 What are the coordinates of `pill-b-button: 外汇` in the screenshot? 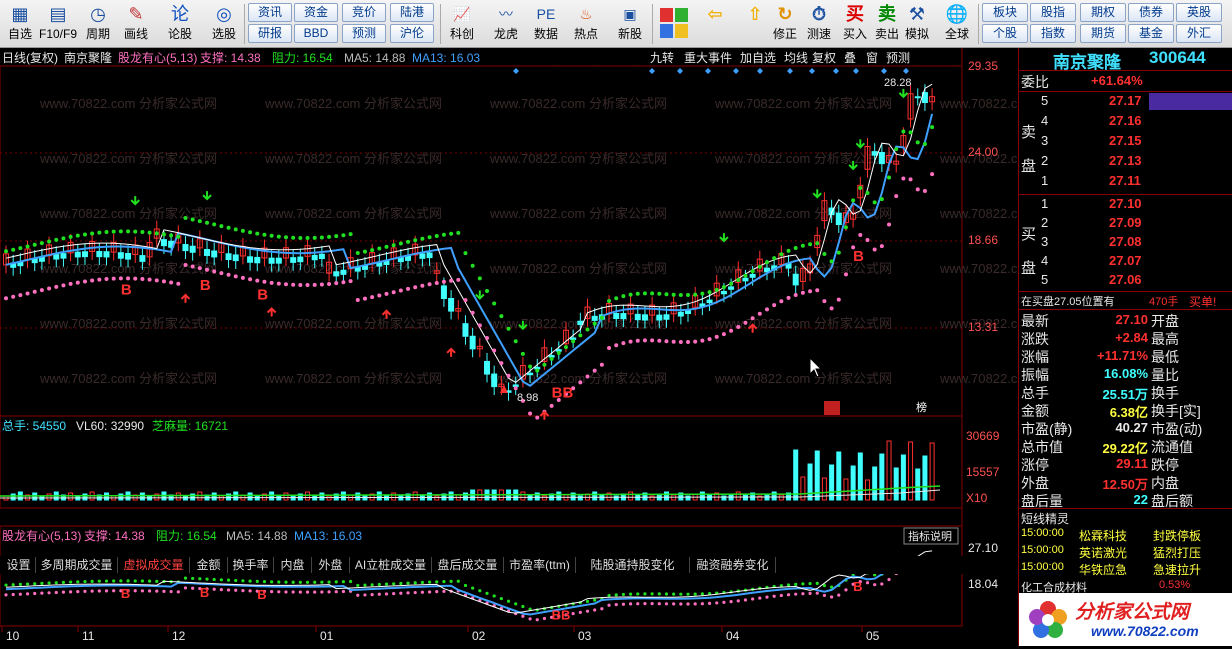 It's located at (1199, 33).